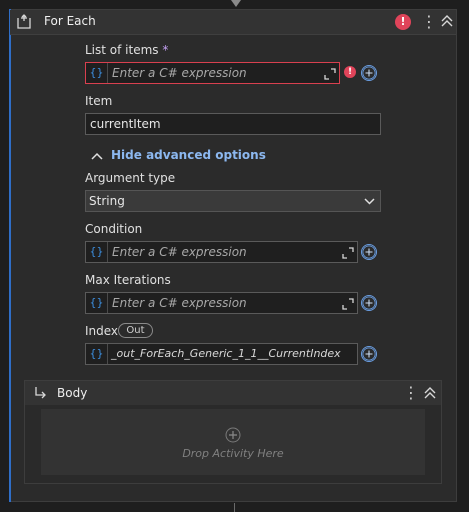  What do you see at coordinates (130, 178) in the screenshot?
I see `argument-type-label: Argument type` at bounding box center [130, 178].